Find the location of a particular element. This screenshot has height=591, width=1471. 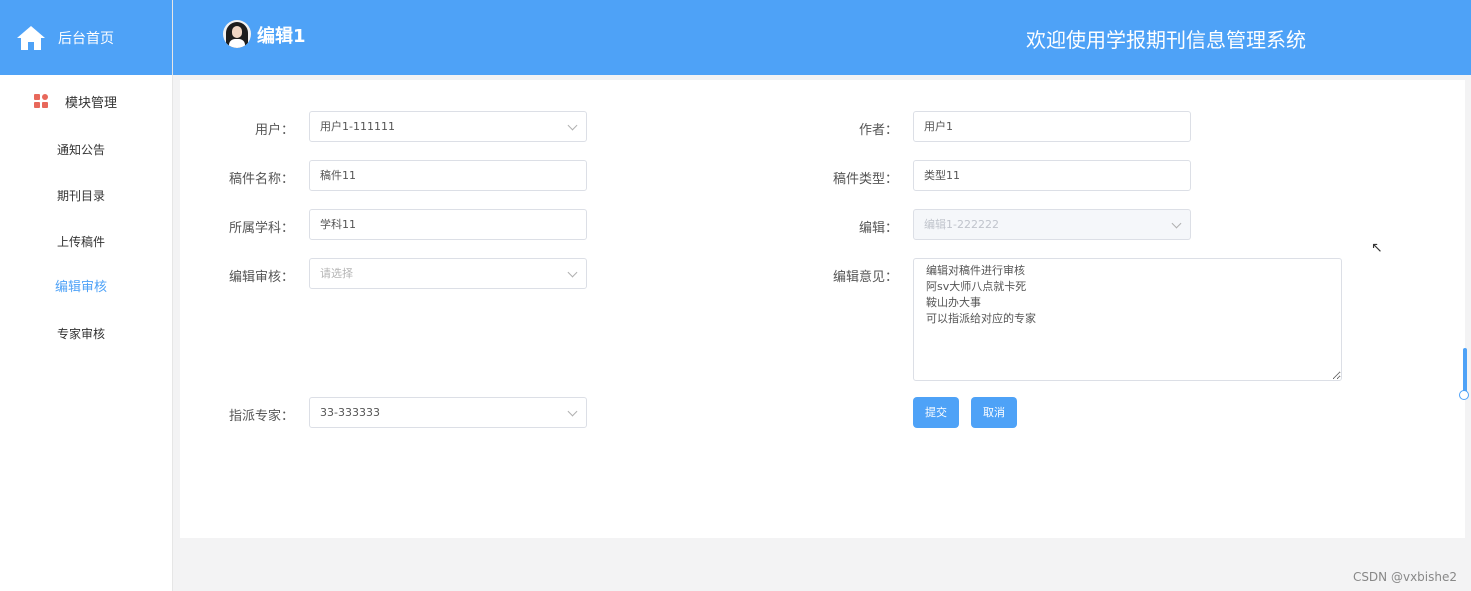

home-link: 后台首页 is located at coordinates (86, 37).